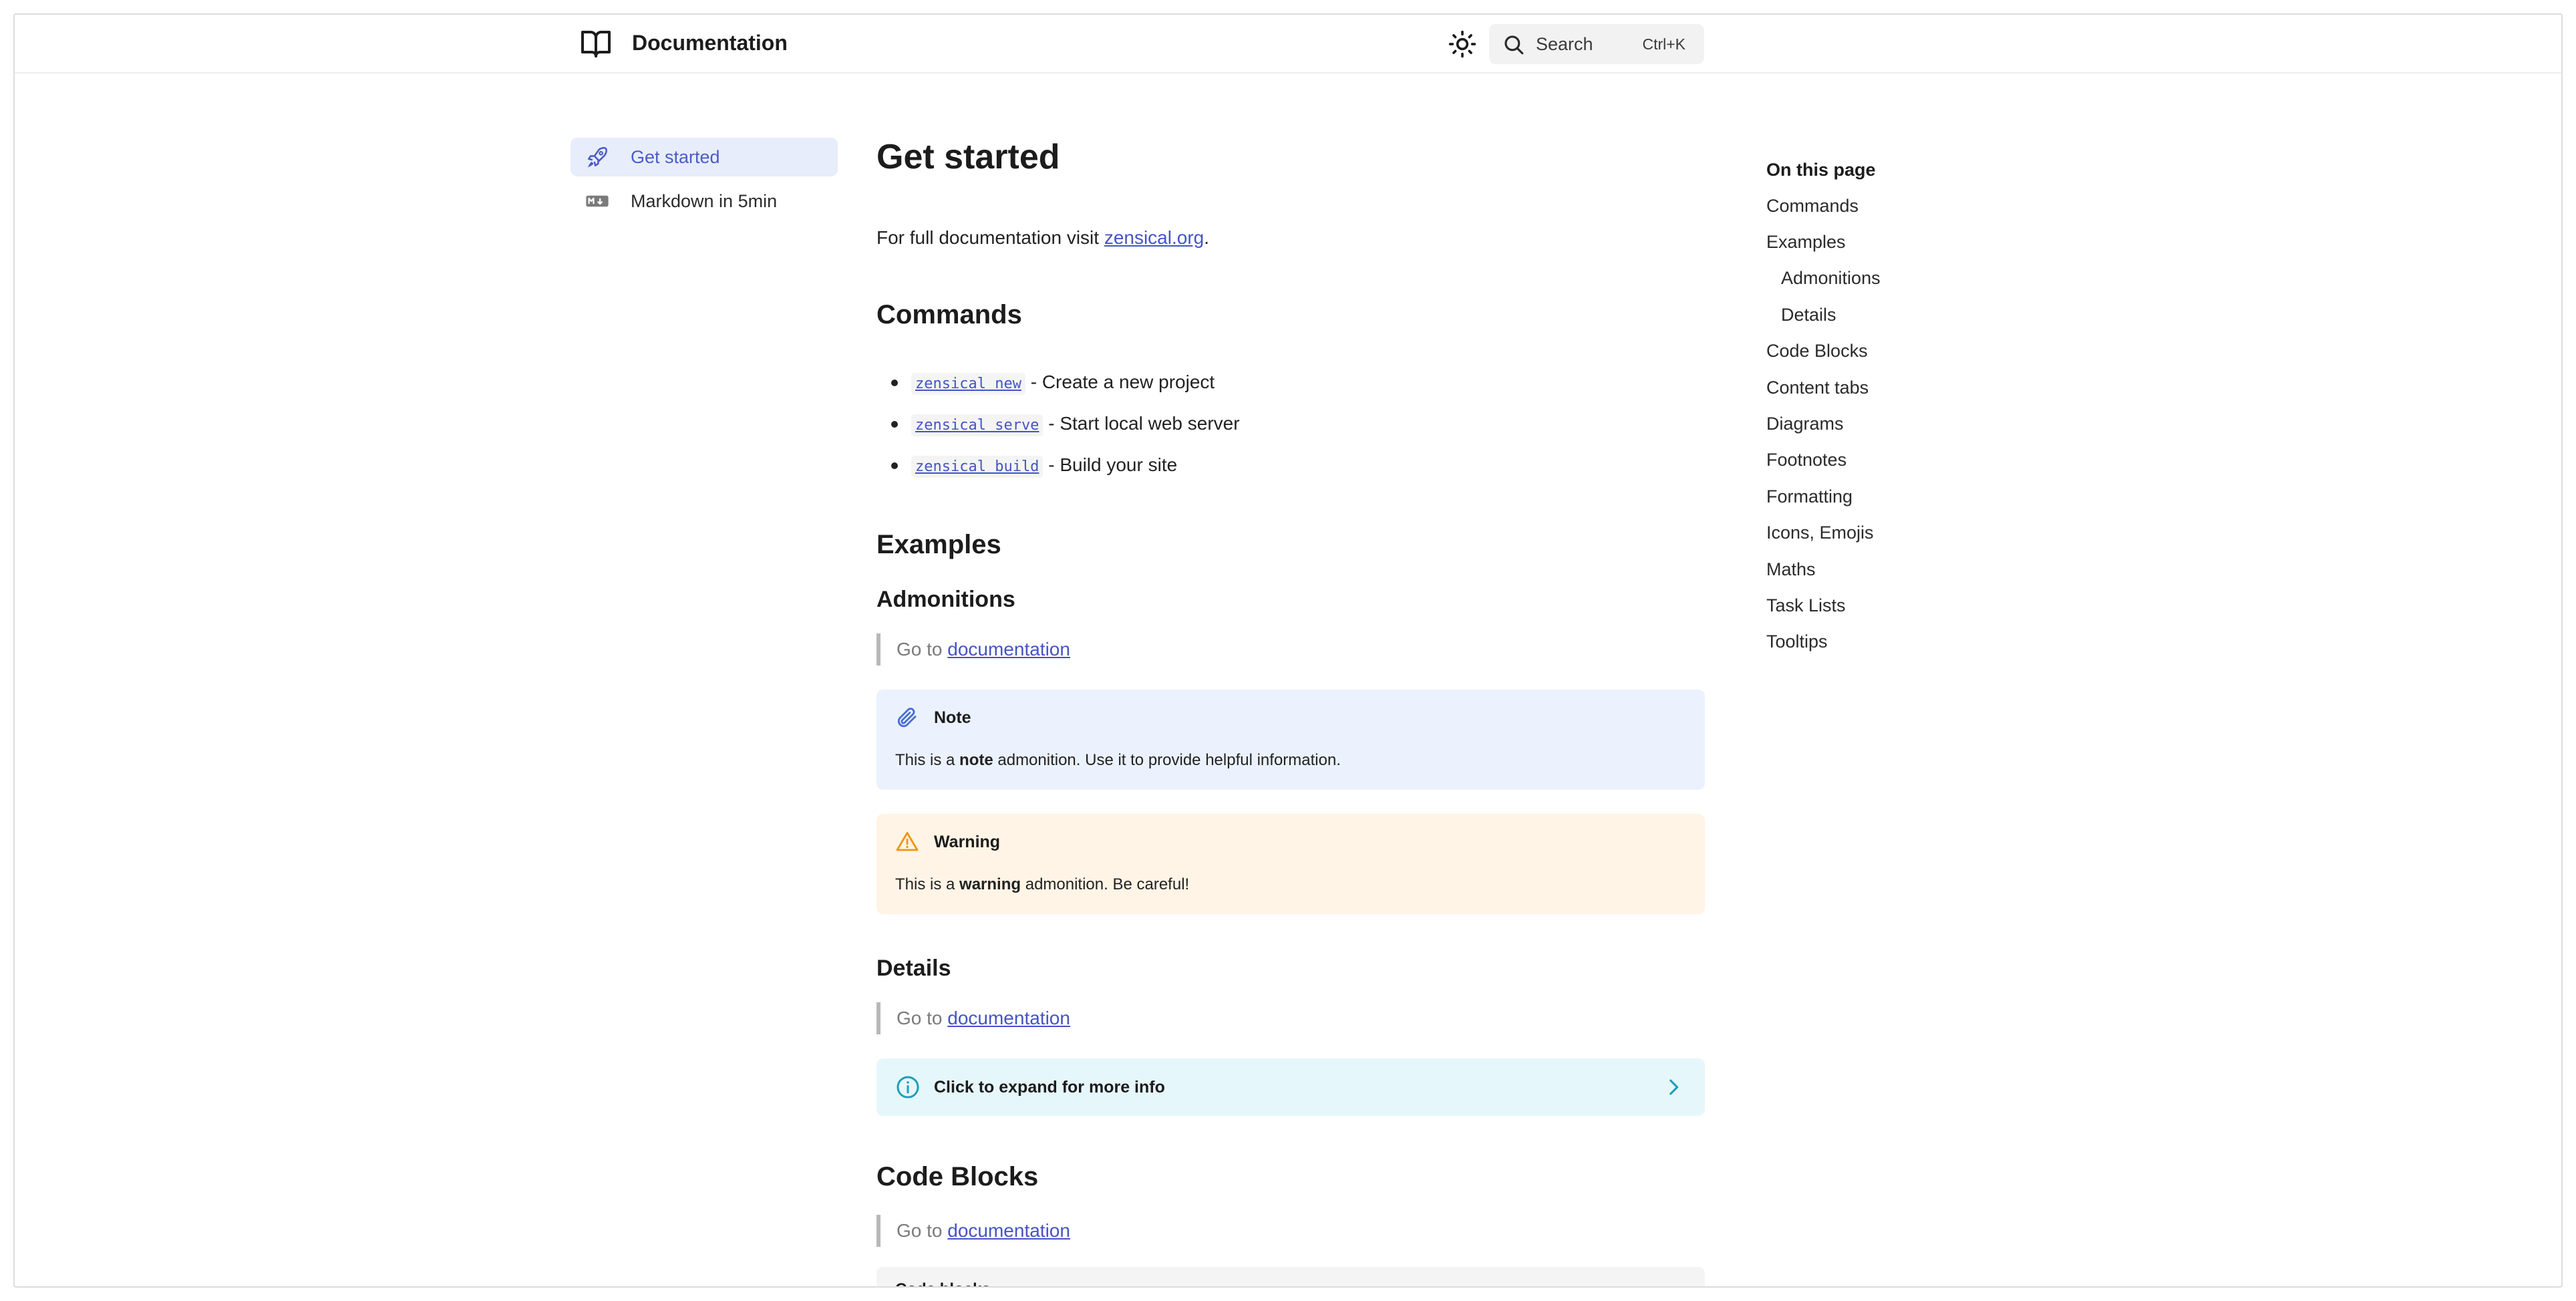  I want to click on heading-details: Details, so click(913, 968).